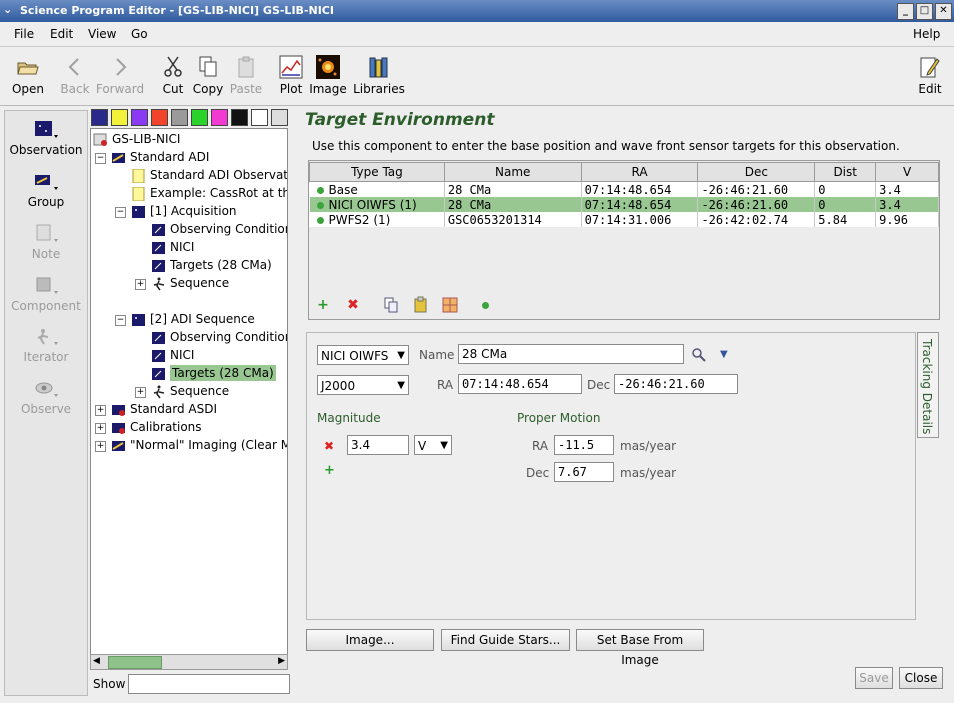 Image resolution: width=954 pixels, height=703 pixels. I want to click on save-button: Save, so click(874, 678).